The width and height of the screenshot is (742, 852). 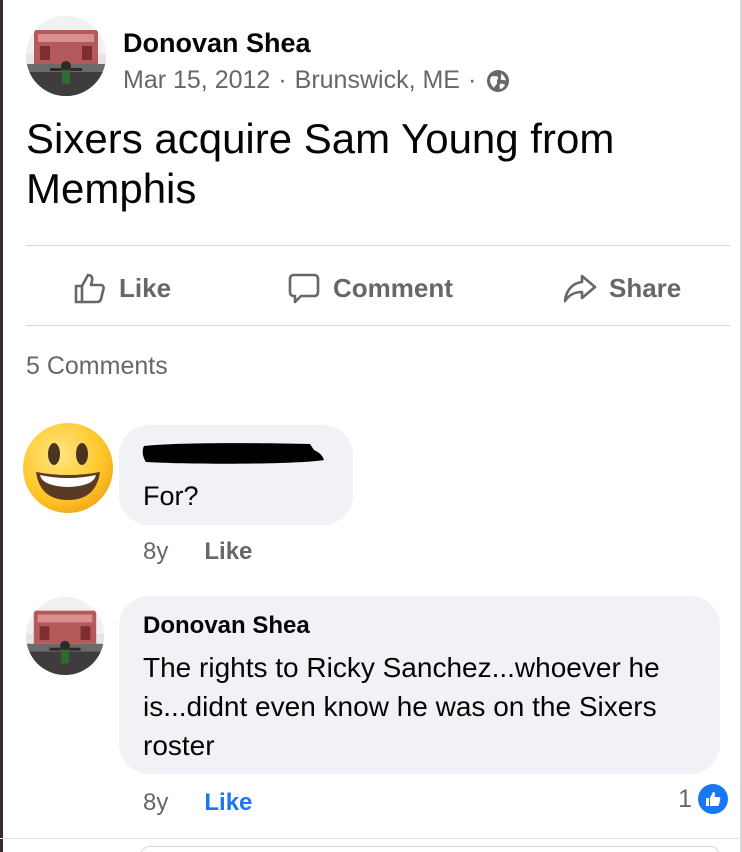 I want to click on write-comment-box, so click(x=430, y=849).